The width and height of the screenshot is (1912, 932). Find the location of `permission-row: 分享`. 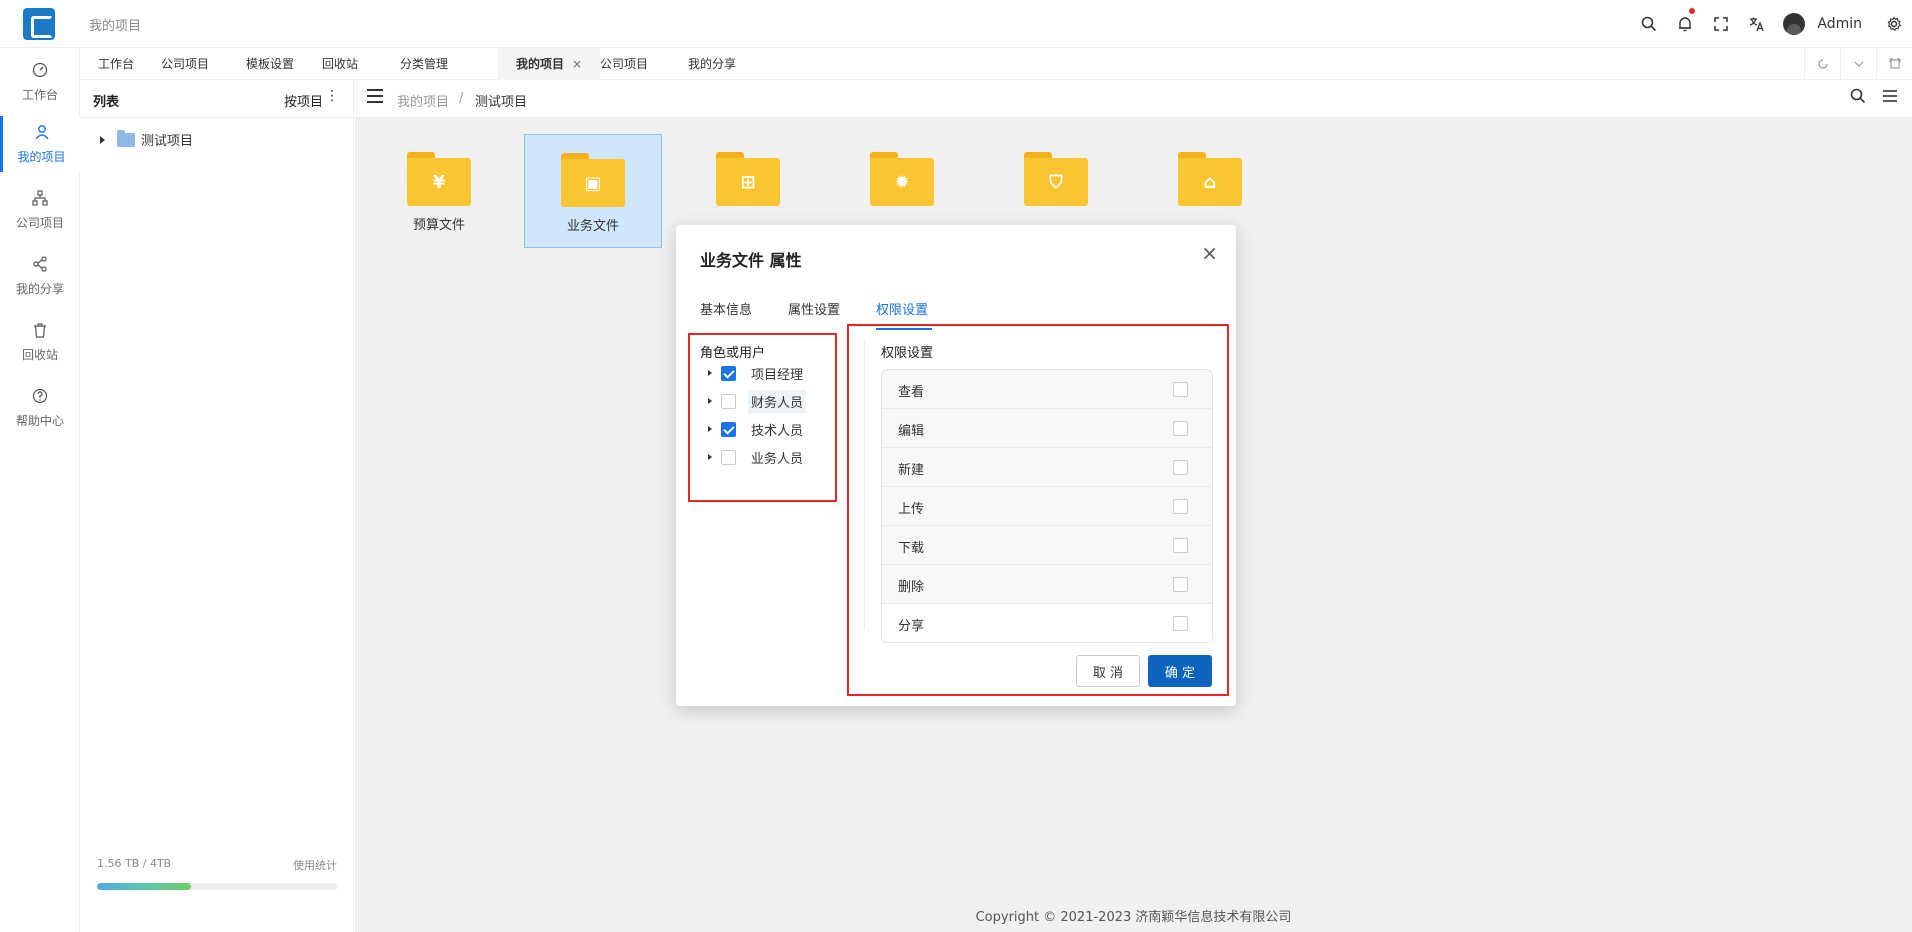

permission-row: 分享 is located at coordinates (1047, 623).